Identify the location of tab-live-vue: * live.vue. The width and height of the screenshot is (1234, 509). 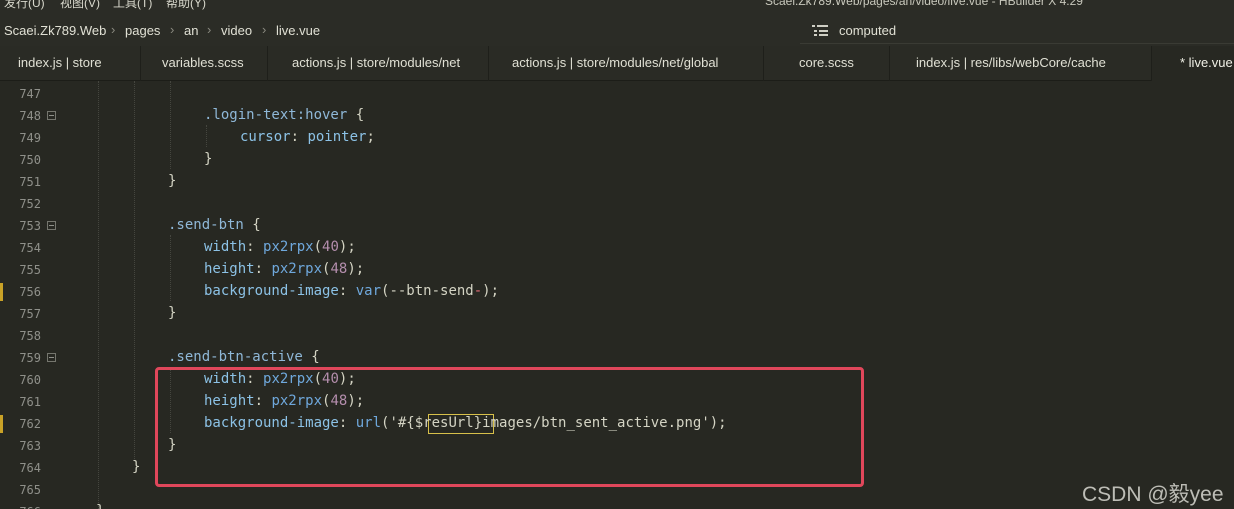
(1193, 63).